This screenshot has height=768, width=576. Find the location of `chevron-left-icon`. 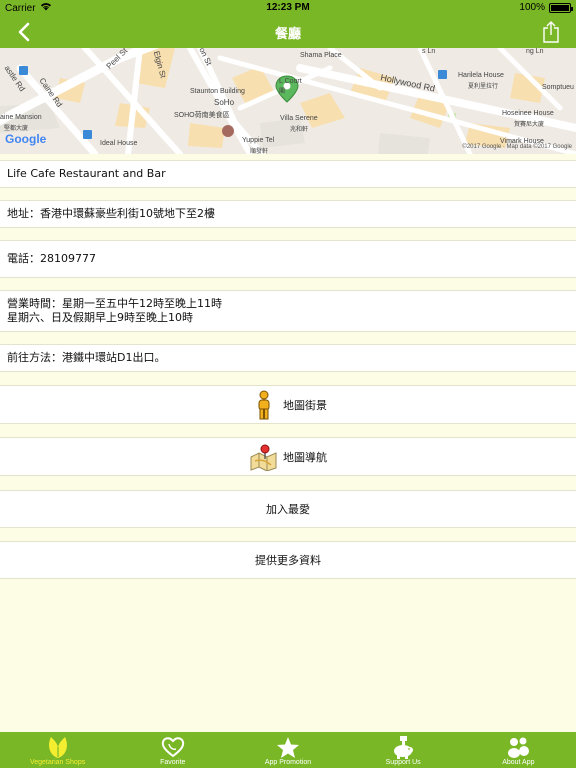

chevron-left-icon is located at coordinates (24, 32).